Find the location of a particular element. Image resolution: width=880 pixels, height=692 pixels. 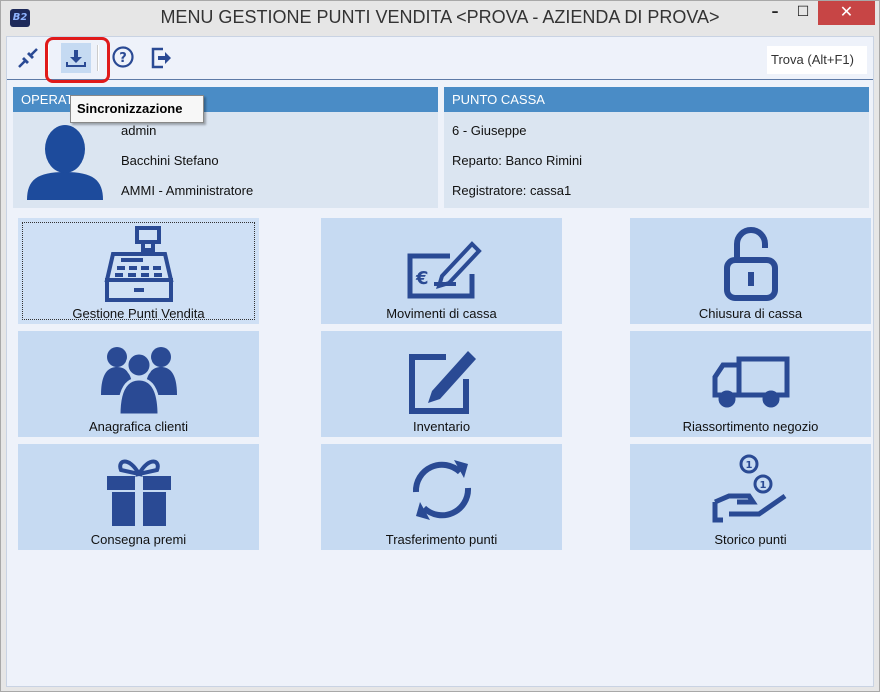

highlight-box is located at coordinates (77, 60).